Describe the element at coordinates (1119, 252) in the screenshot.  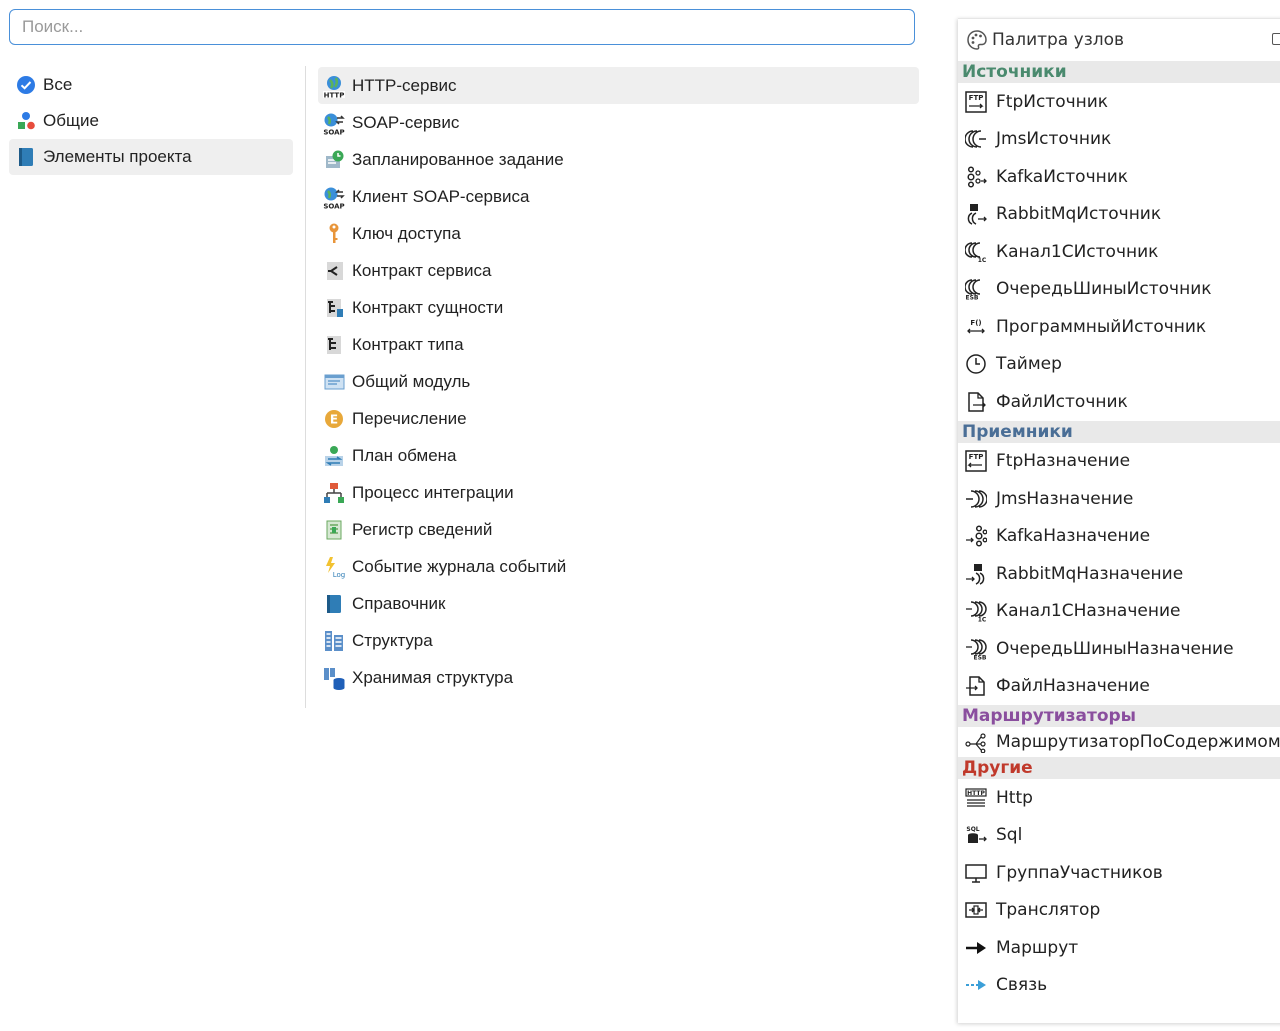
I see `palette-item-channel-1c-source: 1C Канал1СИсточник` at that location.